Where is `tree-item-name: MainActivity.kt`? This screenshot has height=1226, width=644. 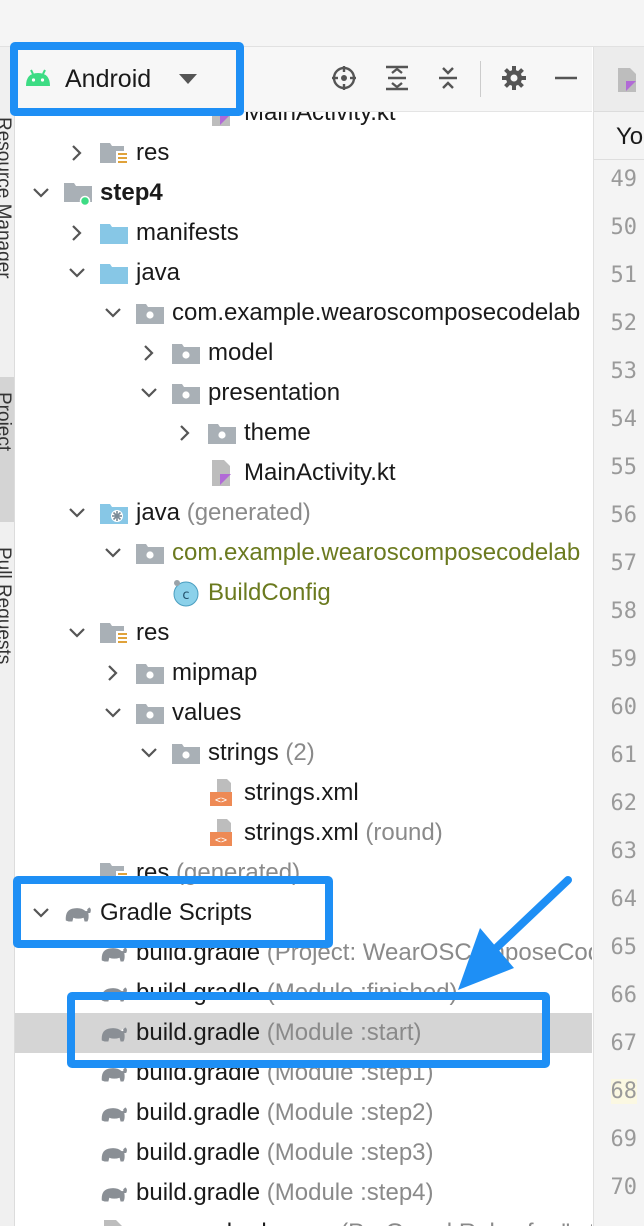 tree-item-name: MainActivity.kt is located at coordinates (320, 472).